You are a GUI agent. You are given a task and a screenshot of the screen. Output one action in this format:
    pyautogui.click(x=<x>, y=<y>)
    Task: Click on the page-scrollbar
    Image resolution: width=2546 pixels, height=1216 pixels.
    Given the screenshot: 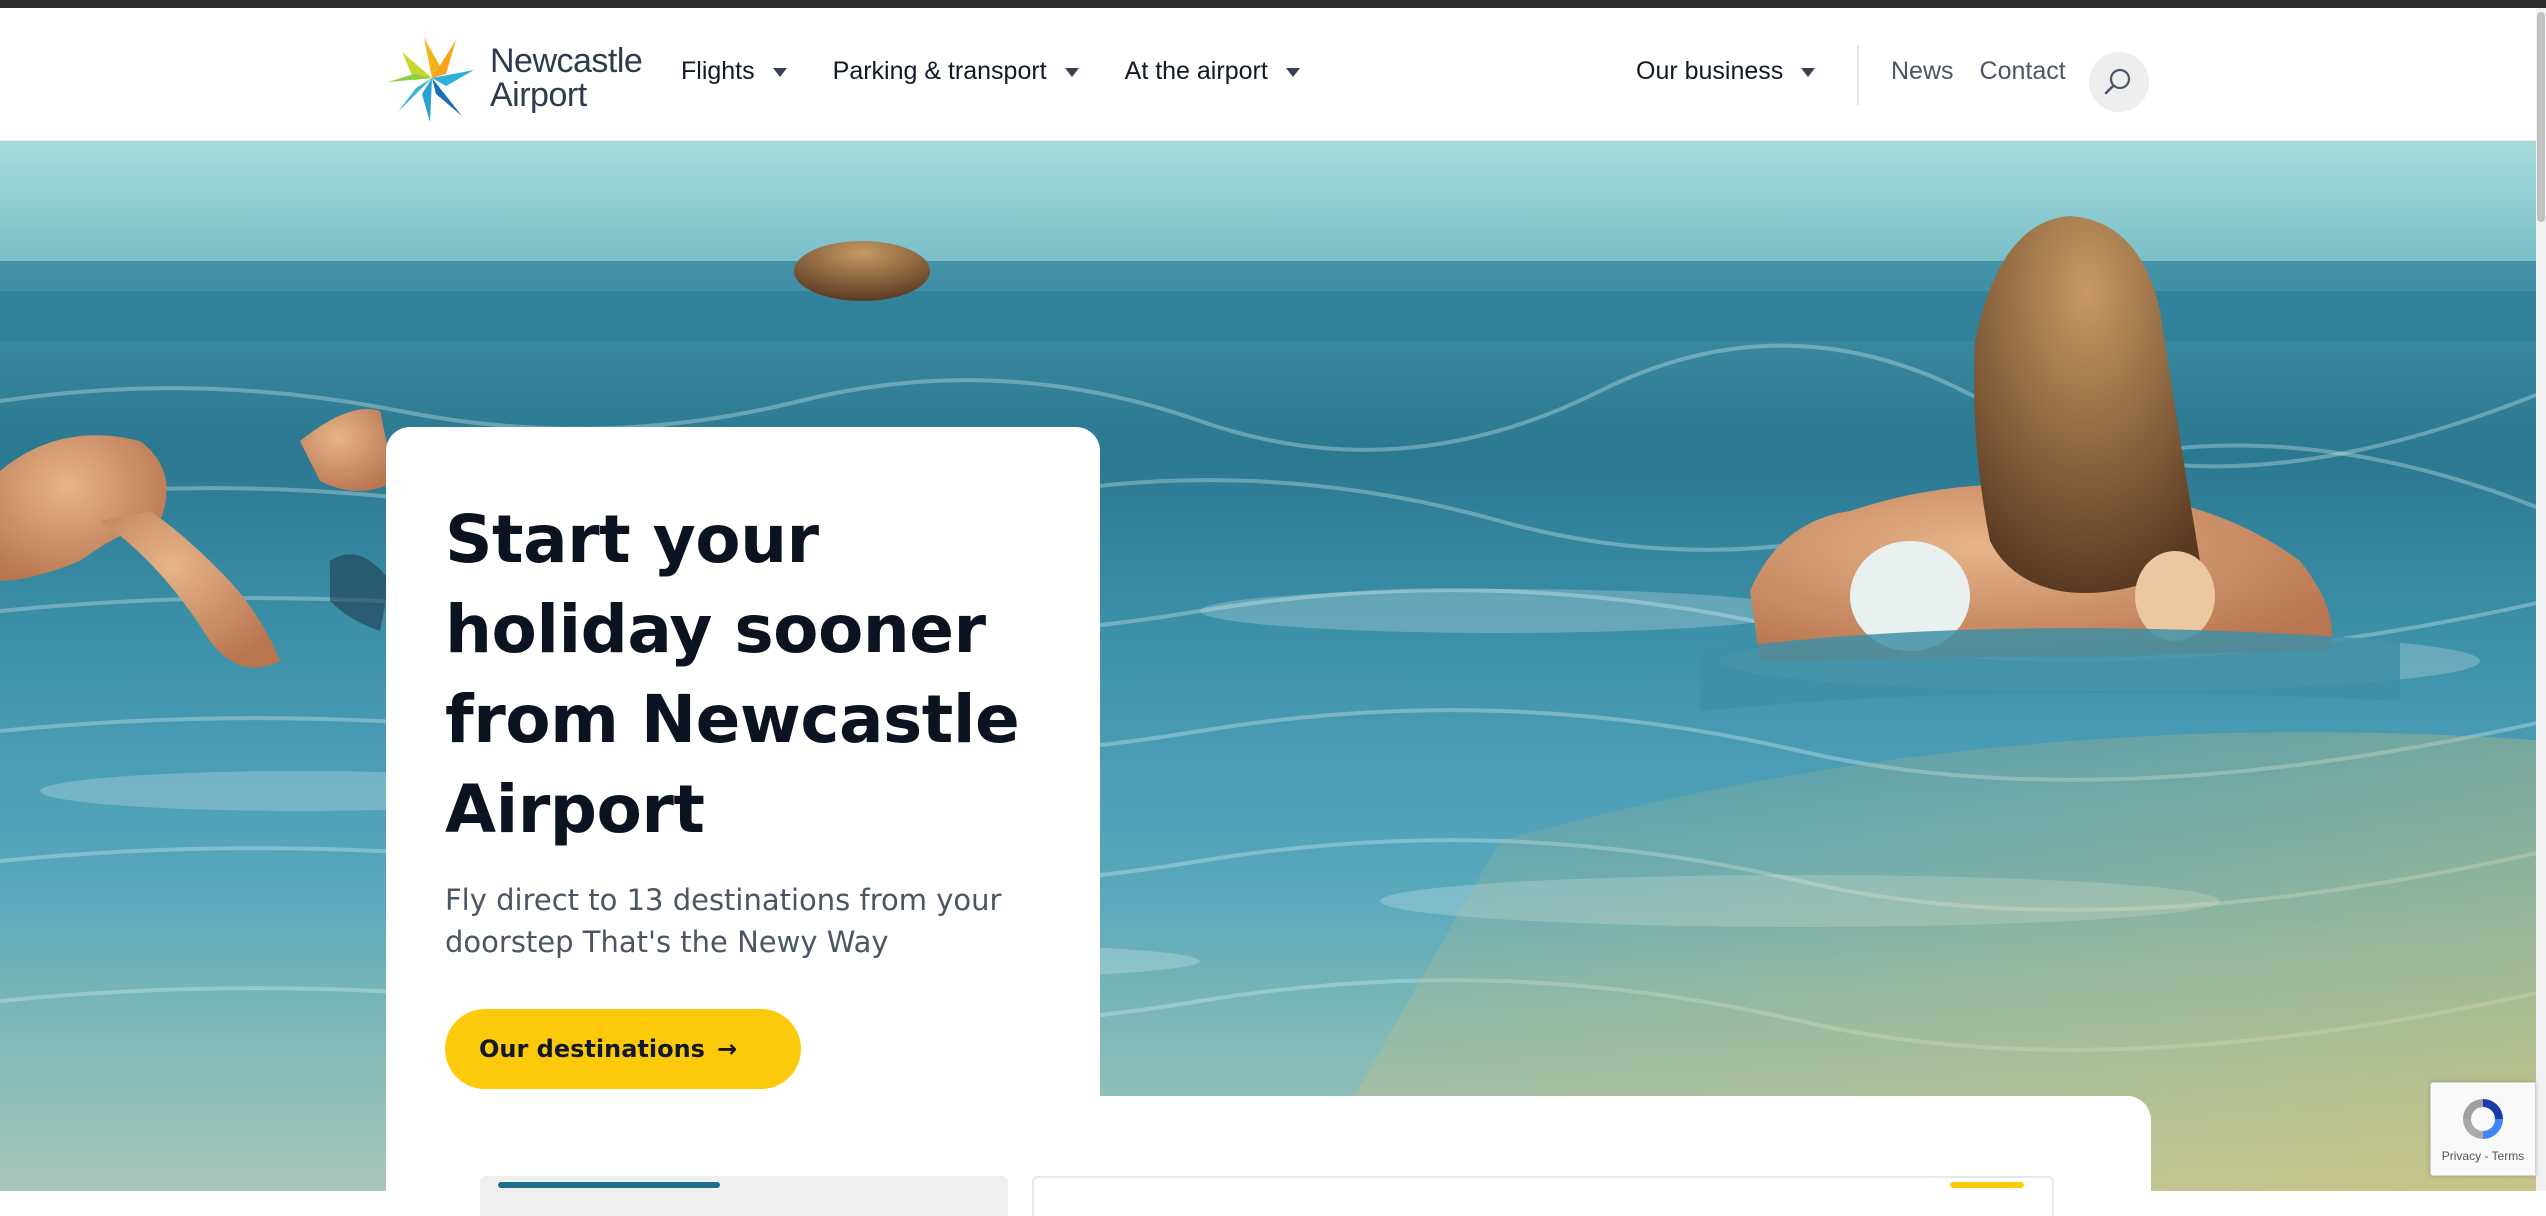 What is the action you would take?
    pyautogui.click(x=2541, y=599)
    